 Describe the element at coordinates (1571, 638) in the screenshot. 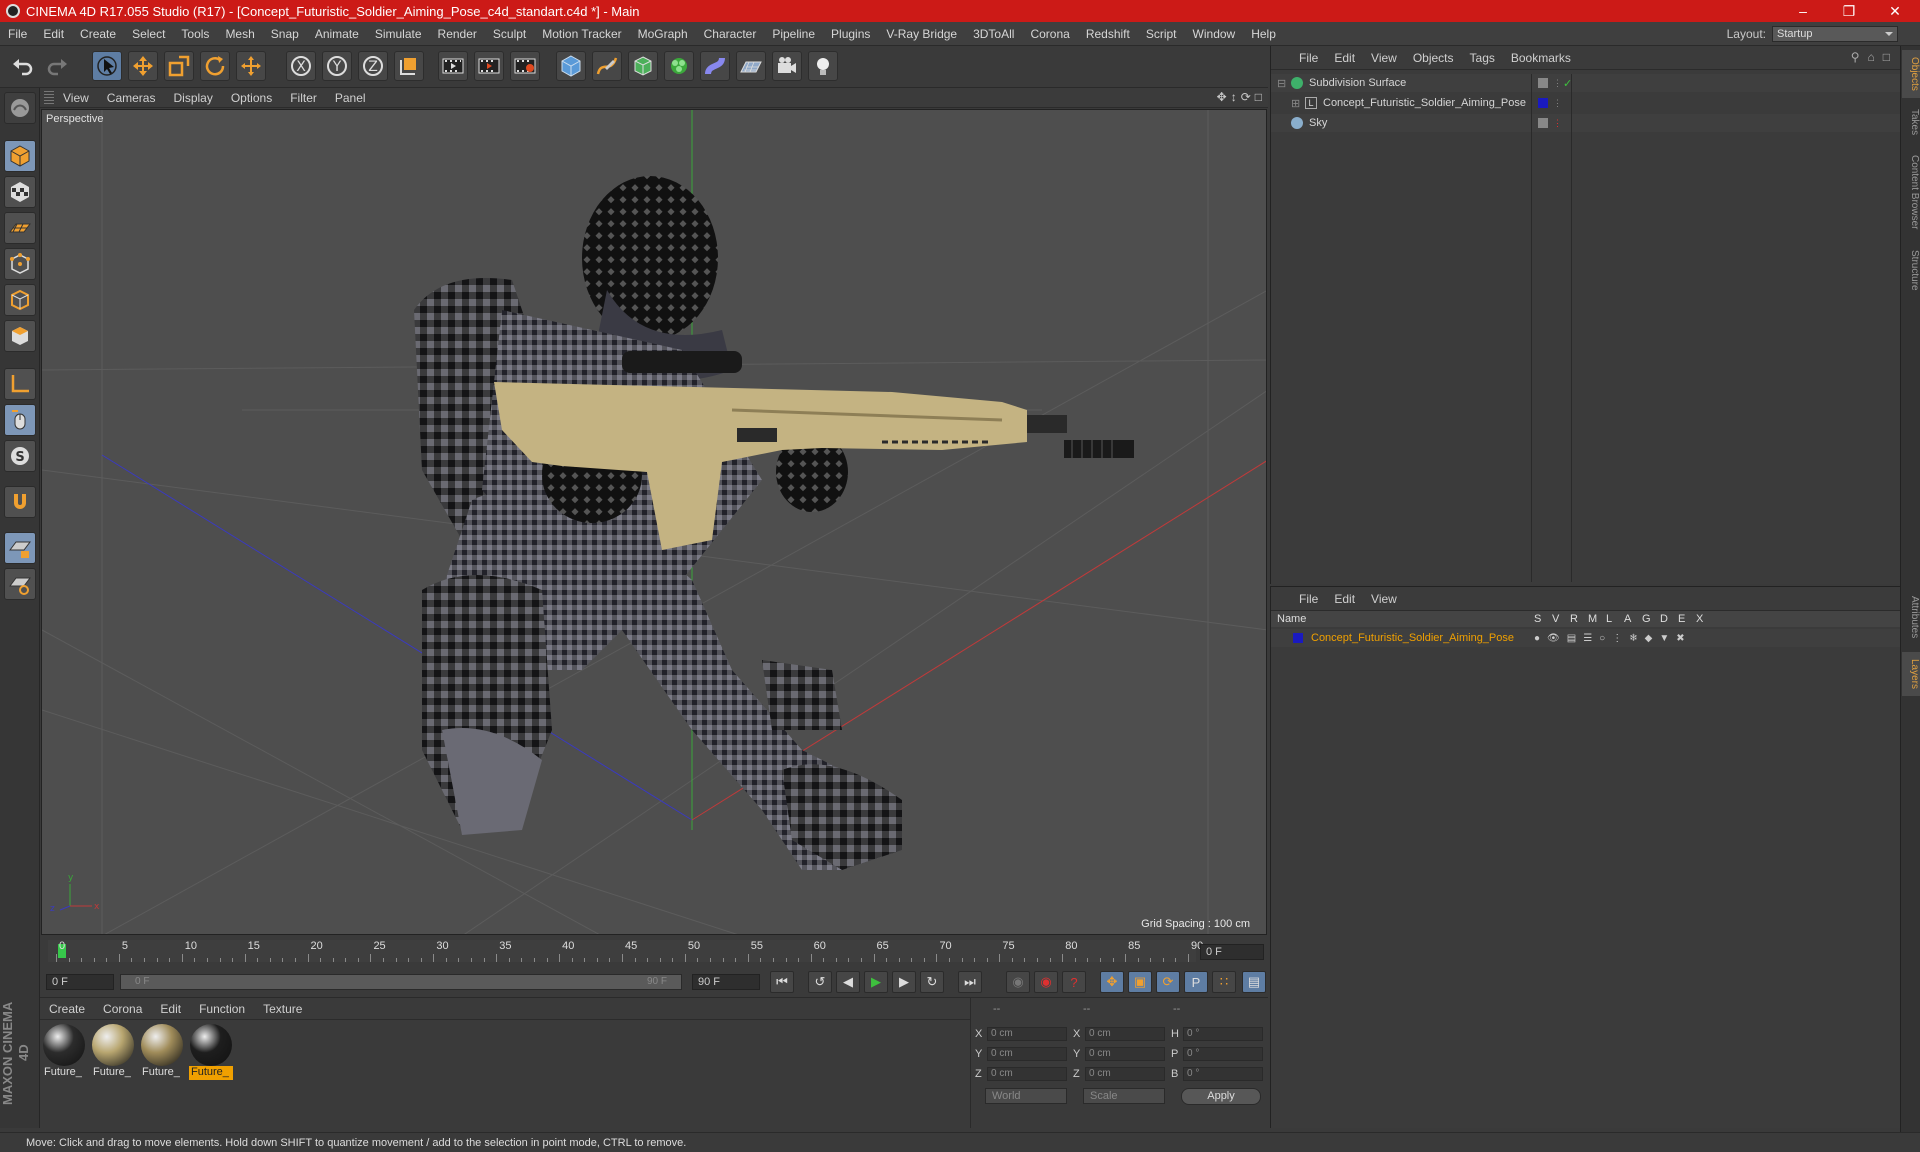

I see `render-toggle-icon: ▤` at that location.